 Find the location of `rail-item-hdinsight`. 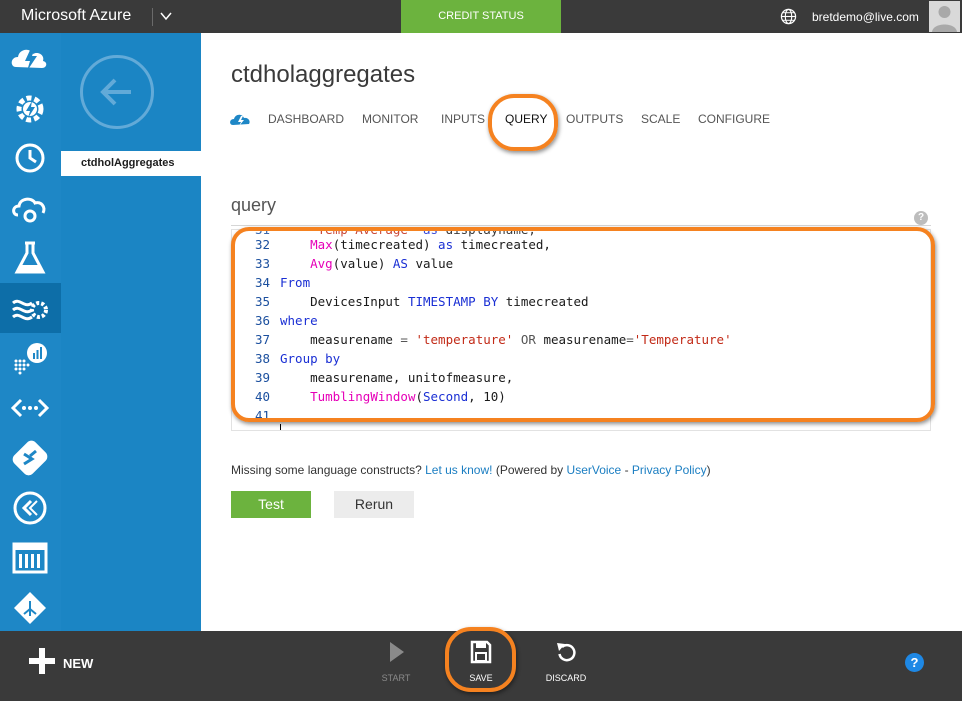

rail-item-hdinsight is located at coordinates (30, 358).